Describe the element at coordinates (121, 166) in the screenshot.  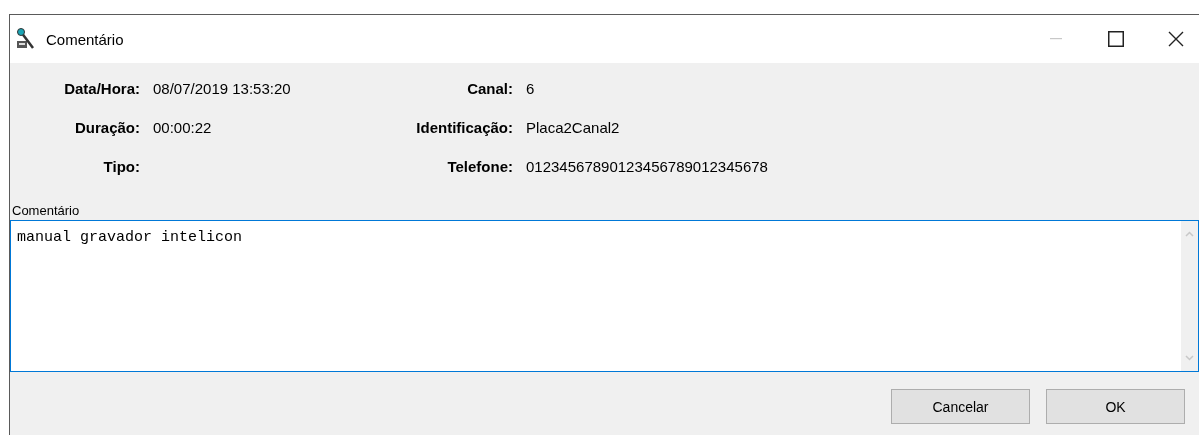
I see `field-label: Tipo:` at that location.